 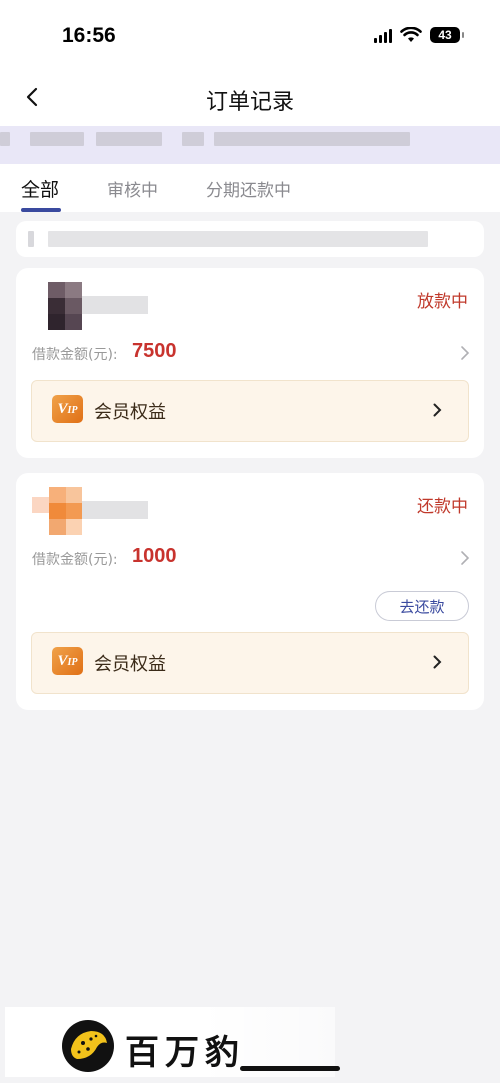 What do you see at coordinates (40, 188) in the screenshot?
I see `tab-all: 全部` at bounding box center [40, 188].